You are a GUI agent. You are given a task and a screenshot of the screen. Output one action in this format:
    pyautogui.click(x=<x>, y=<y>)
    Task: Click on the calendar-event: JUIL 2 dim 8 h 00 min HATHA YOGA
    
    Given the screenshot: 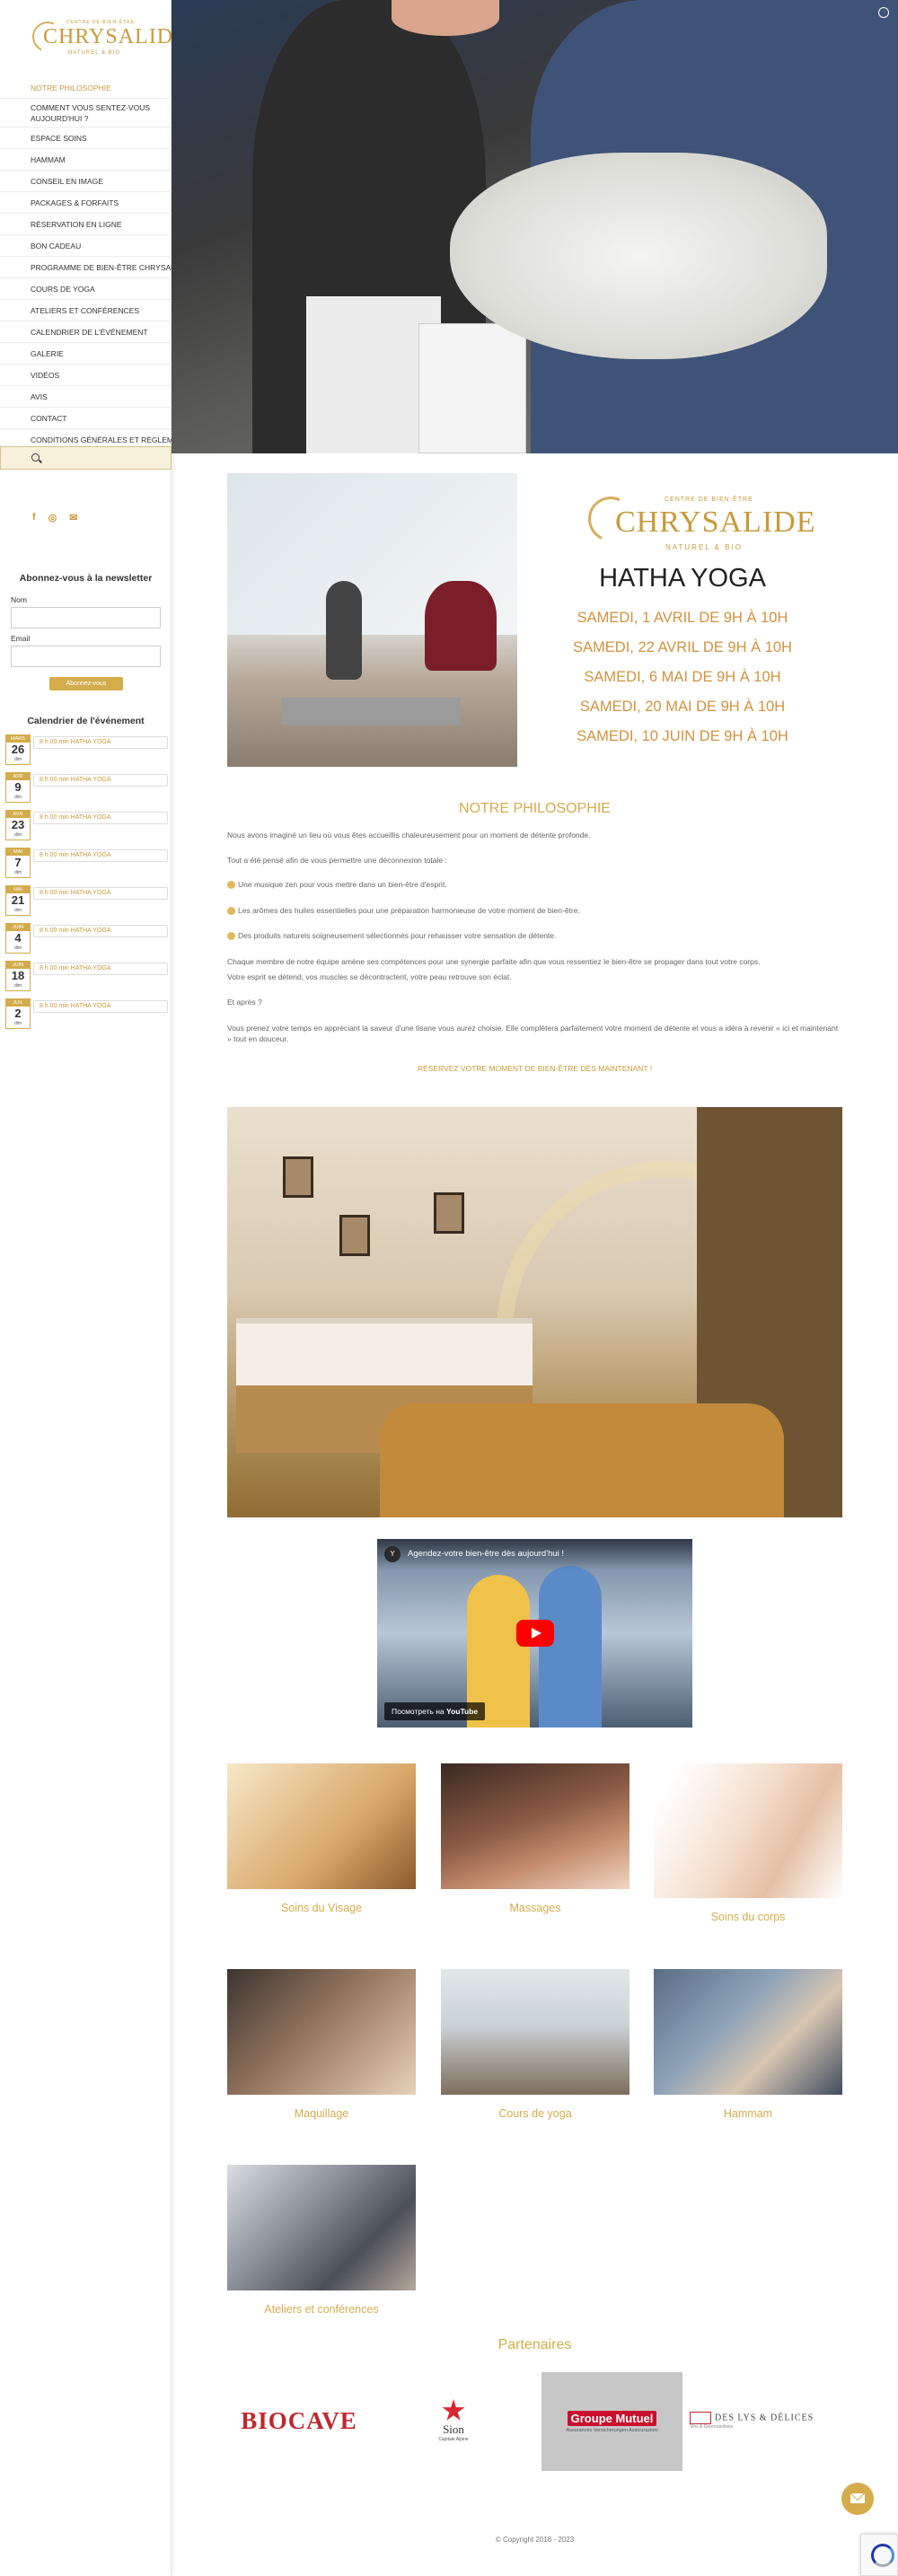 What is the action you would take?
    pyautogui.click(x=86, y=1017)
    